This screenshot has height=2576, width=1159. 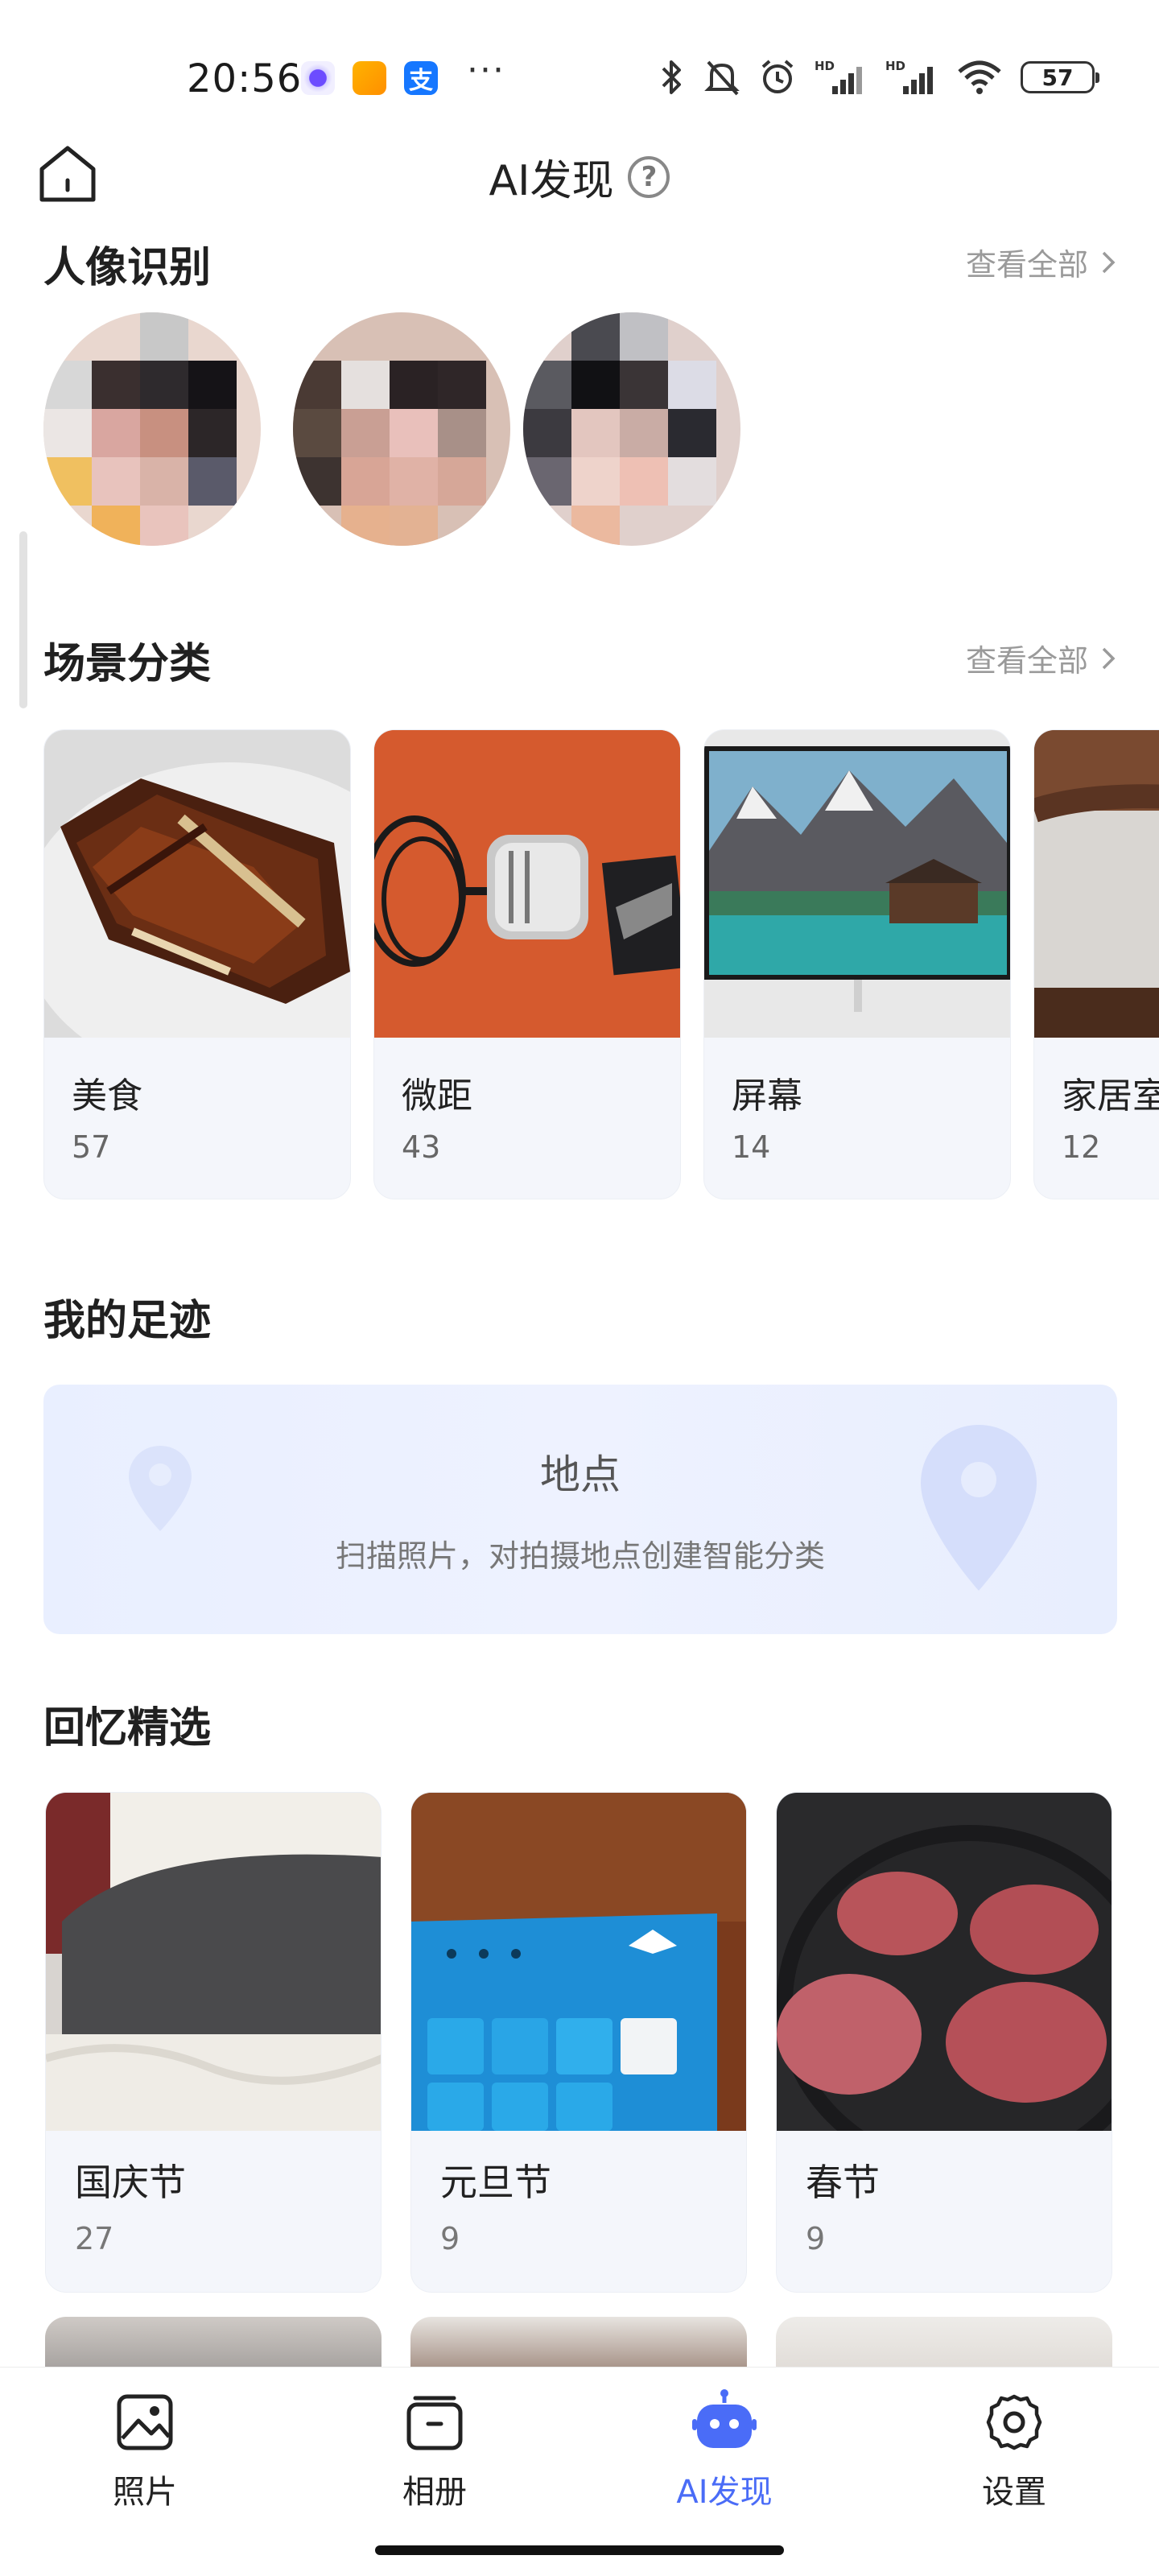 I want to click on location-card-subtitle: 扫描照片，对拍摄地点创建智能分类, so click(x=580, y=1556).